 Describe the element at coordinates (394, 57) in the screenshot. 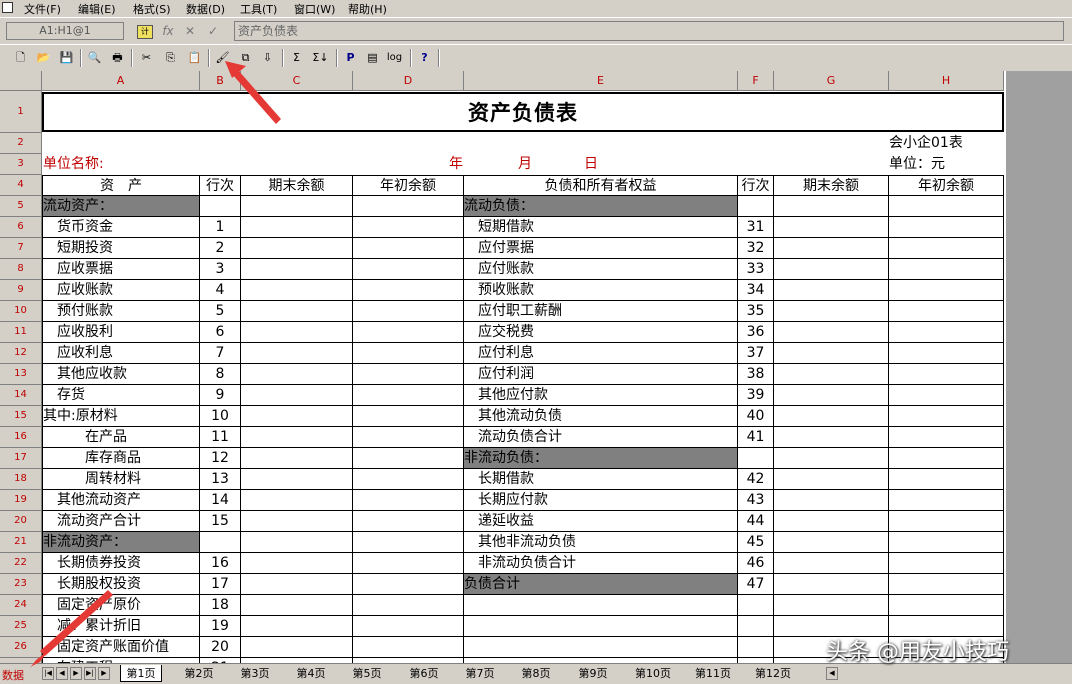

I see `log-icon: log` at that location.